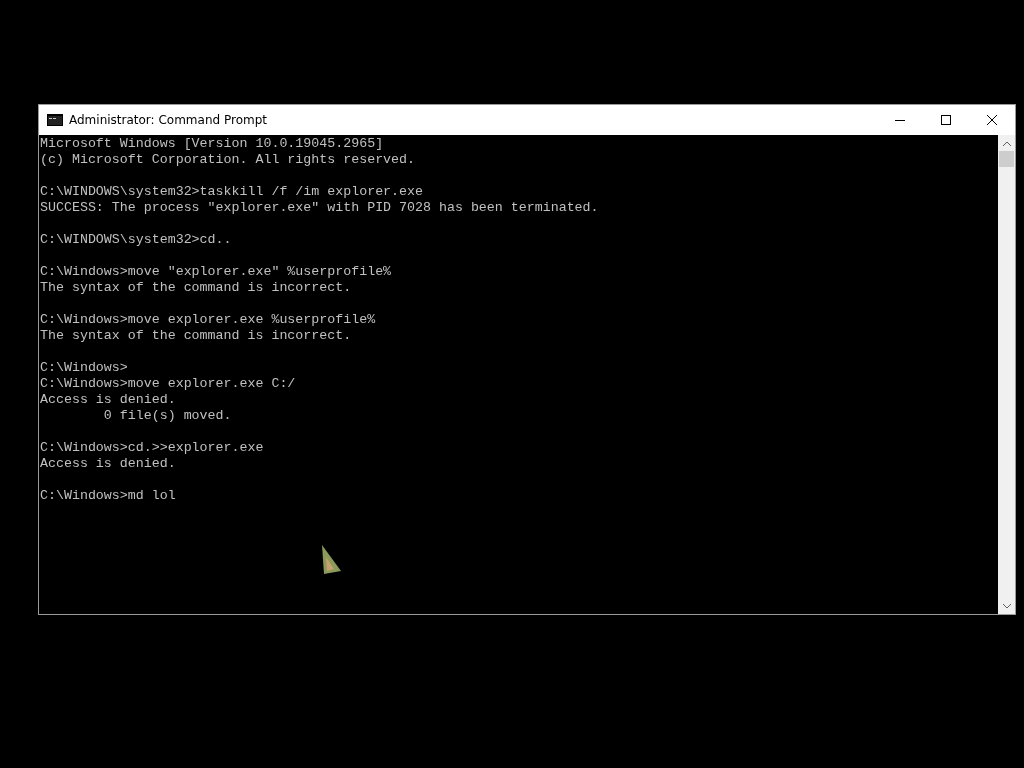 The height and width of the screenshot is (768, 1024). What do you see at coordinates (168, 384) in the screenshot?
I see `console-line: C:\Windows>move explorer.exe C:/` at bounding box center [168, 384].